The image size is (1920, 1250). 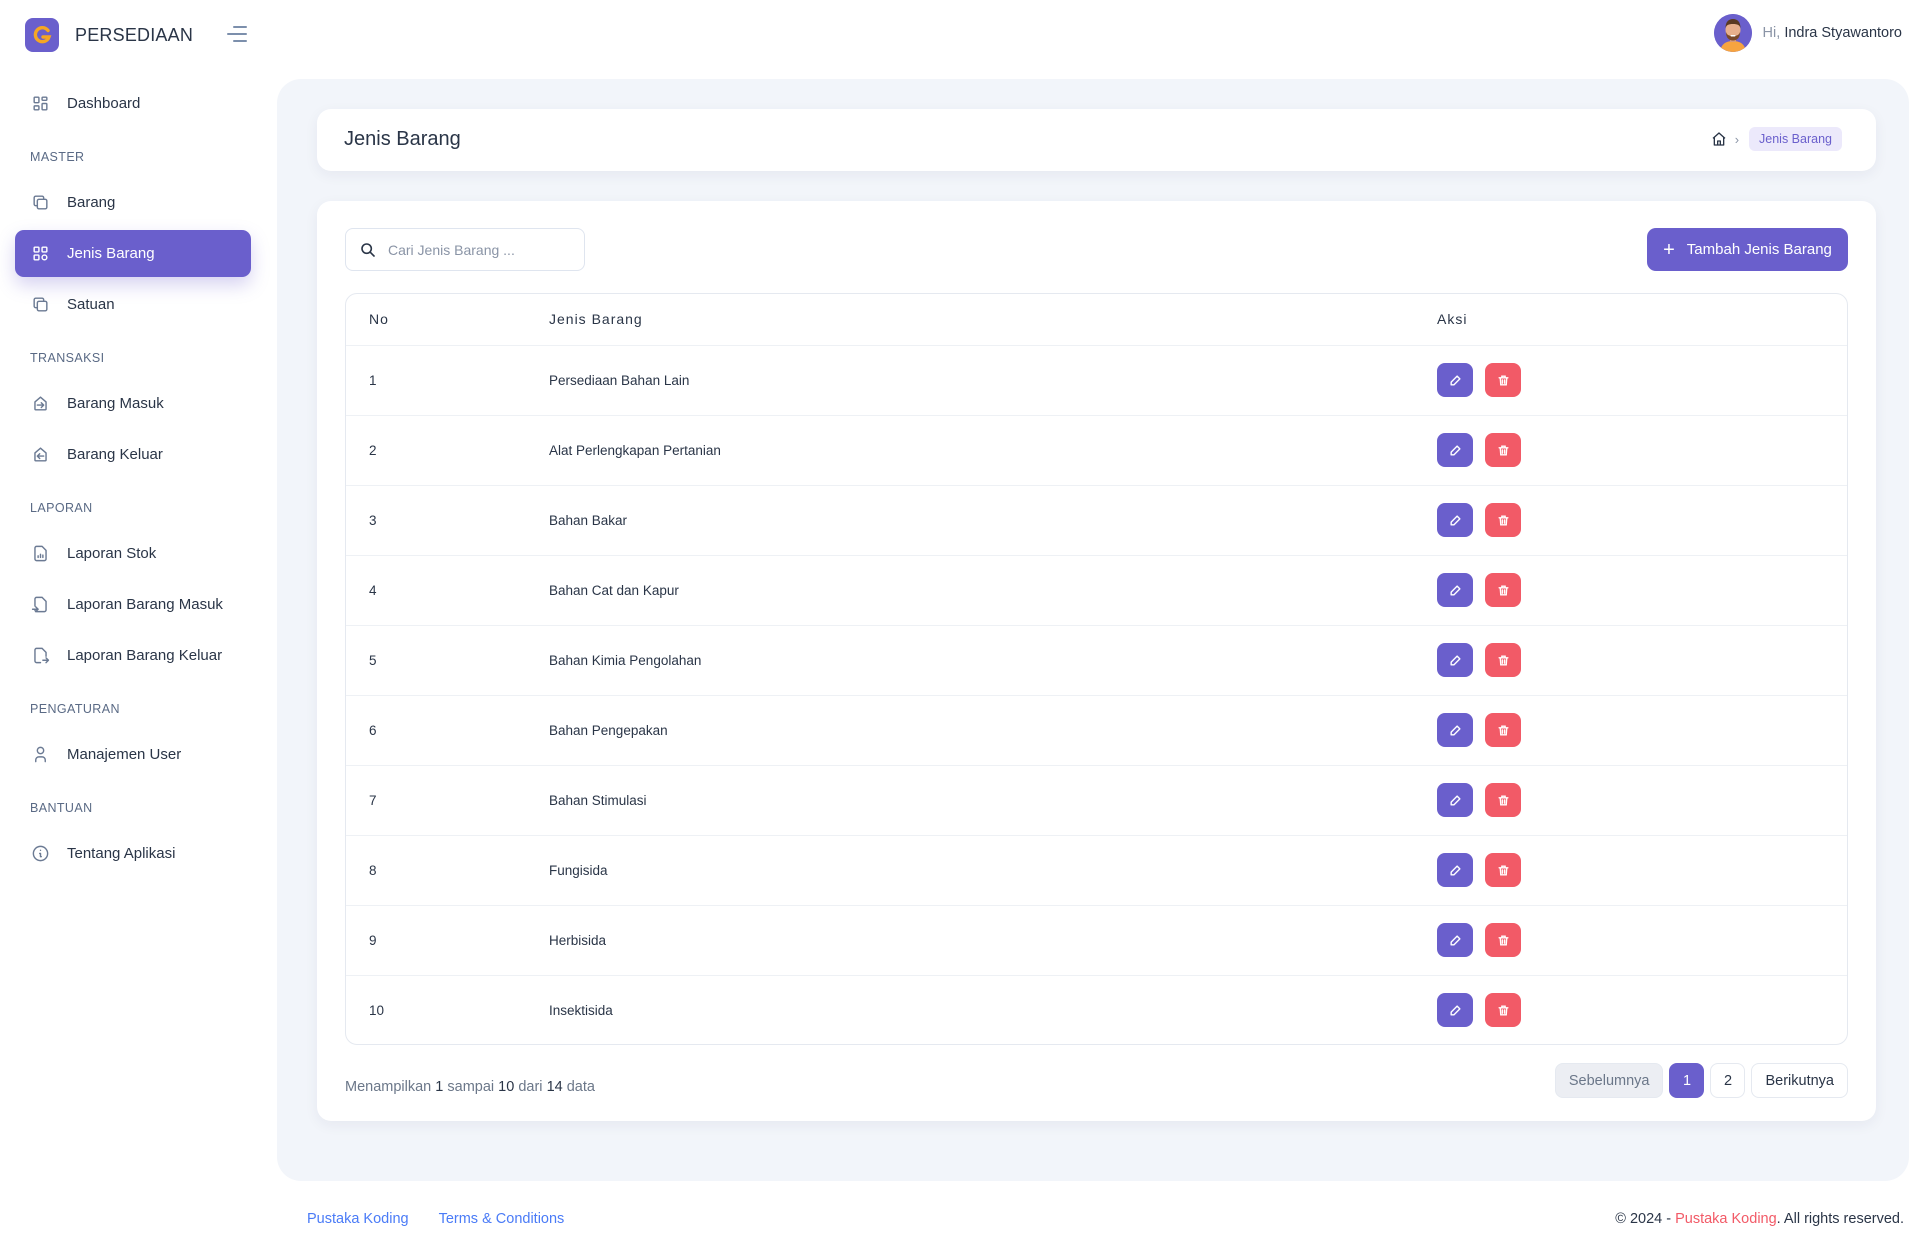 What do you see at coordinates (112, 553) in the screenshot?
I see `sidebar-item-label: Laporan Stok` at bounding box center [112, 553].